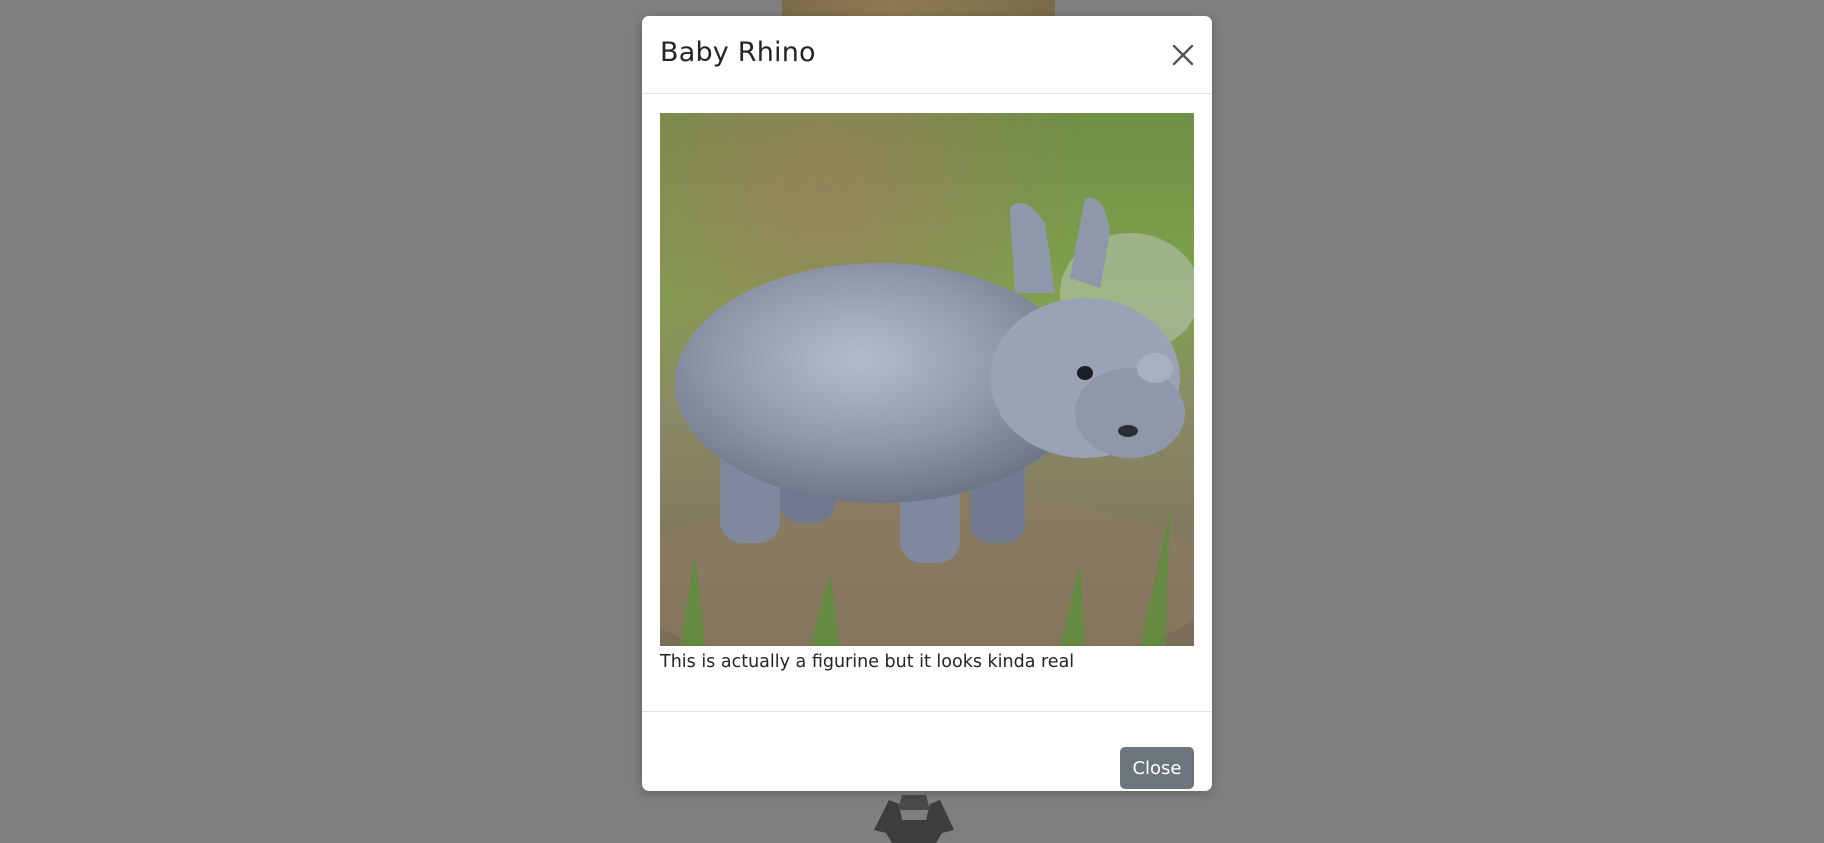  Describe the element at coordinates (927, 751) in the screenshot. I see `modal-footer: Close` at that location.